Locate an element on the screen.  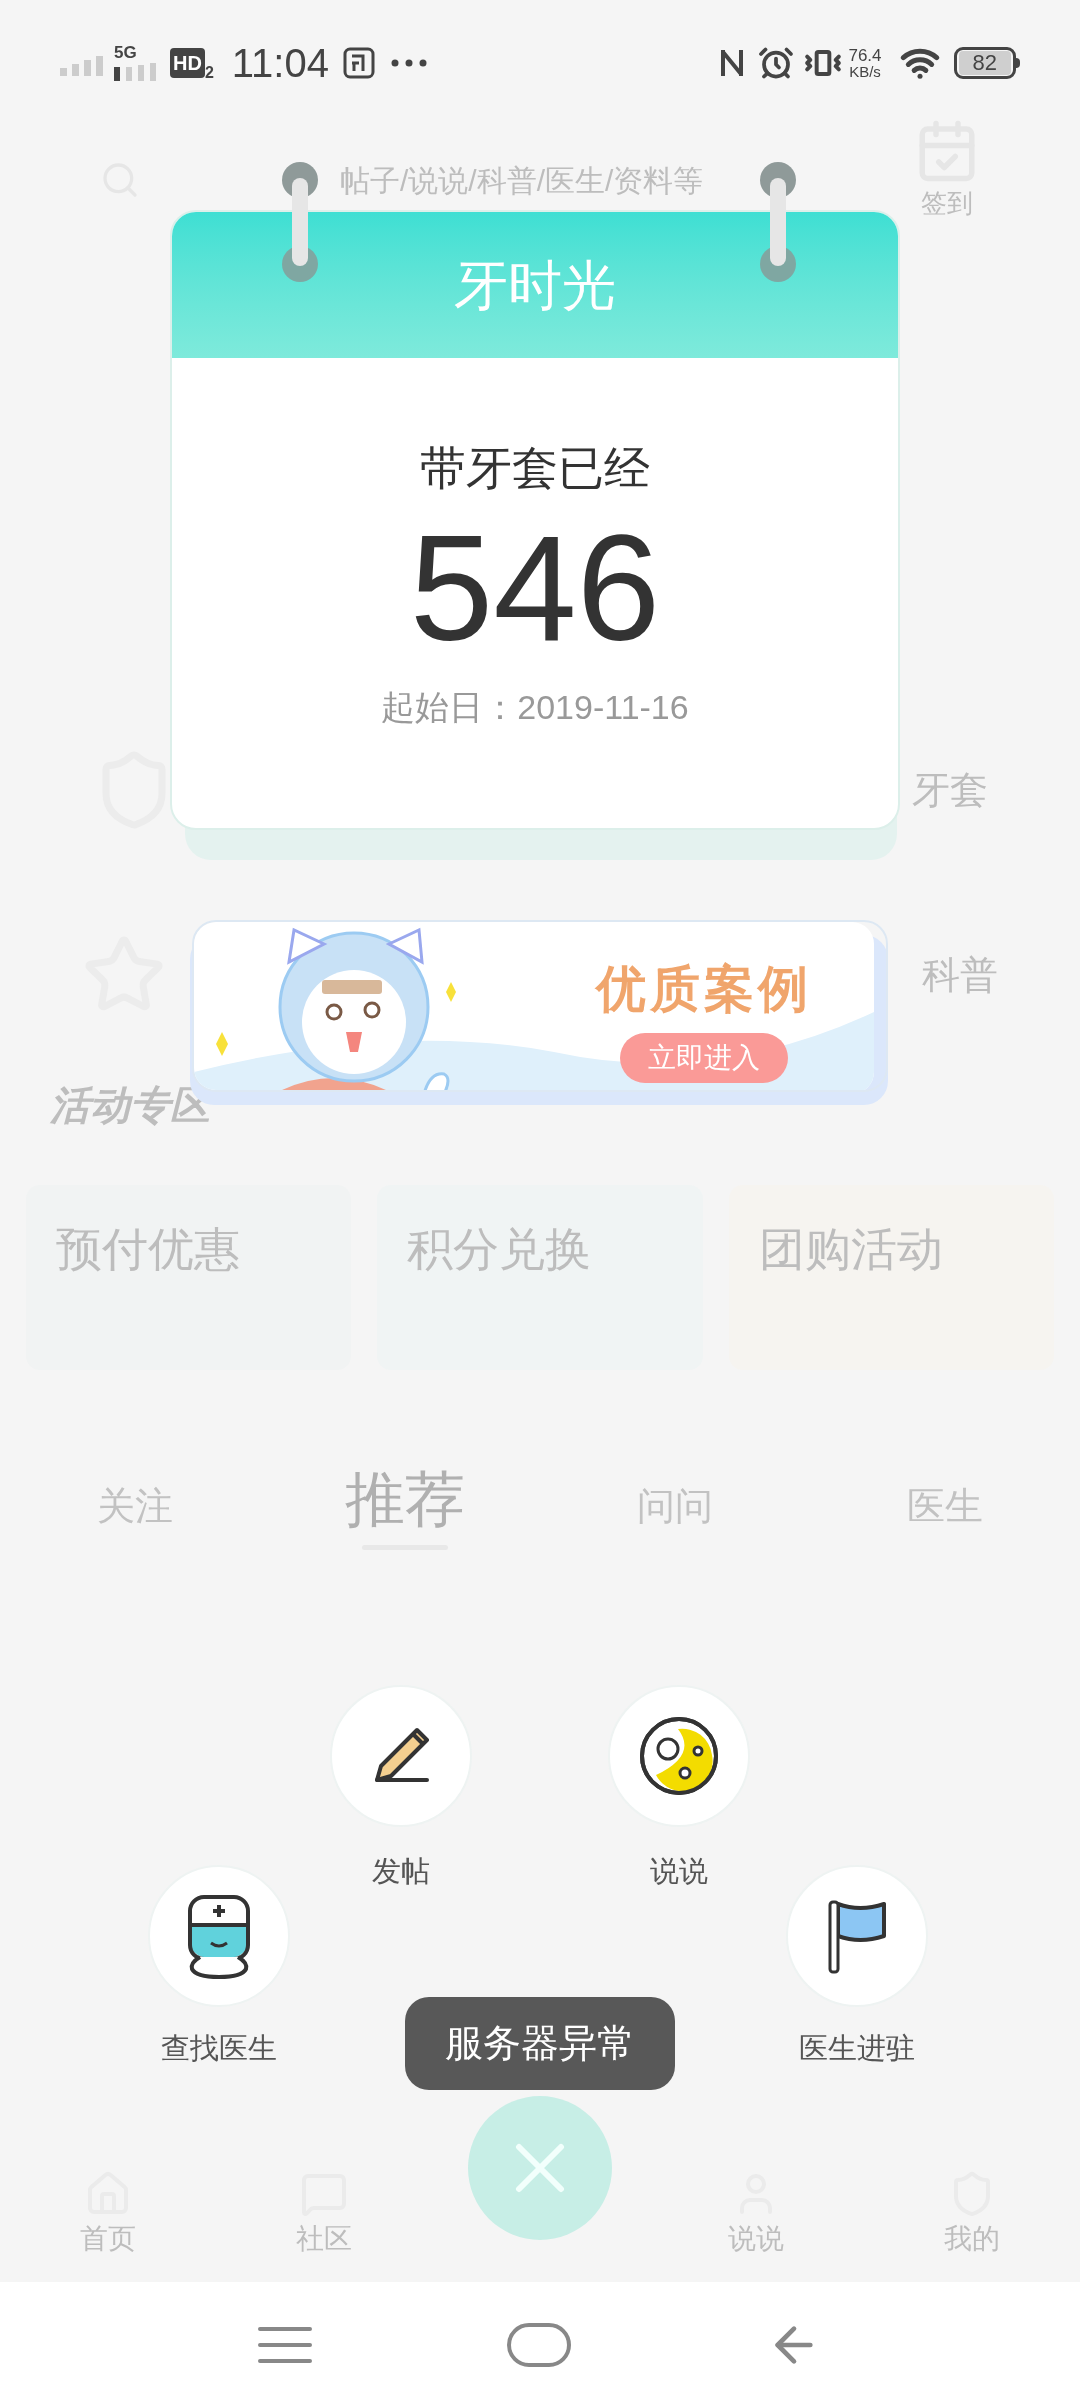
close-icon is located at coordinates (540, 2168).